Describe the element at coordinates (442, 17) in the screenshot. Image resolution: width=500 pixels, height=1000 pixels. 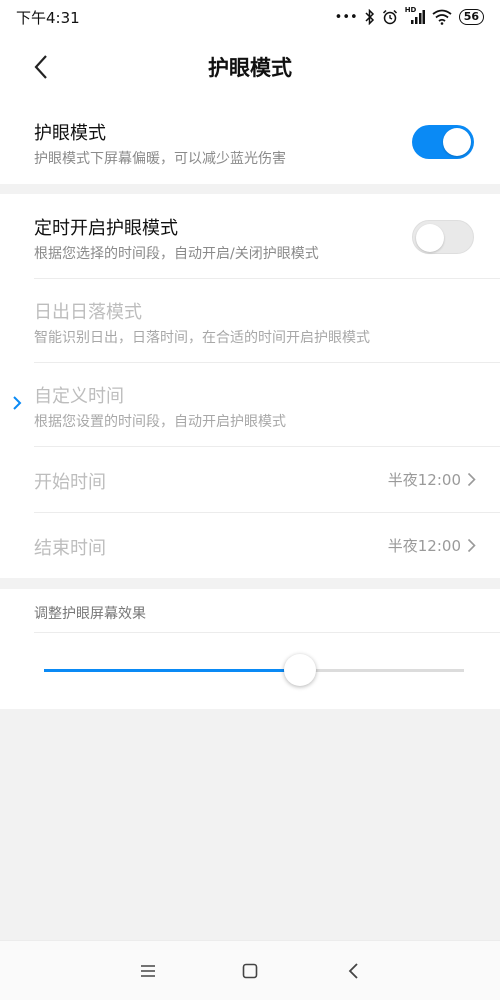
I see `wifi-icon` at that location.